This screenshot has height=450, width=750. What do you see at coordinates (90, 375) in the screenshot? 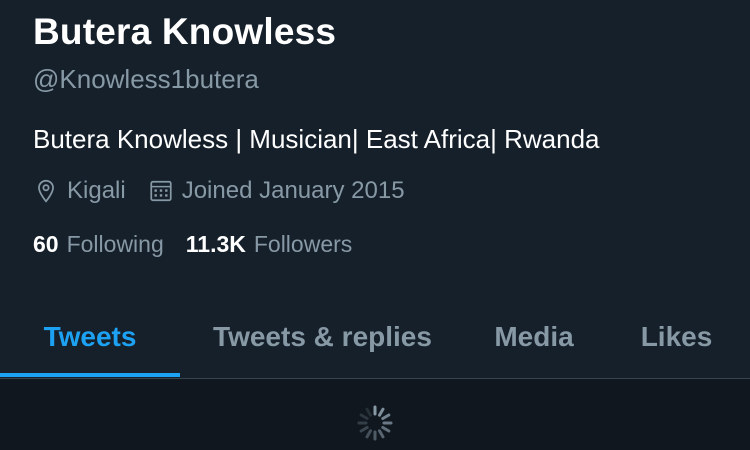
I see `active-tab-indicator` at bounding box center [90, 375].